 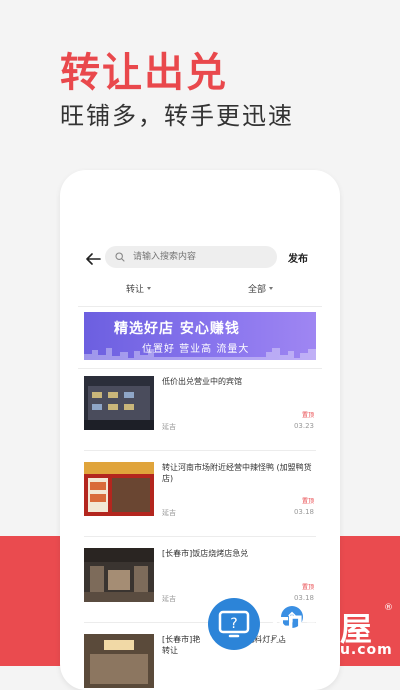 What do you see at coordinates (144, 73) in the screenshot?
I see `promo-headline: 转让出兑` at bounding box center [144, 73].